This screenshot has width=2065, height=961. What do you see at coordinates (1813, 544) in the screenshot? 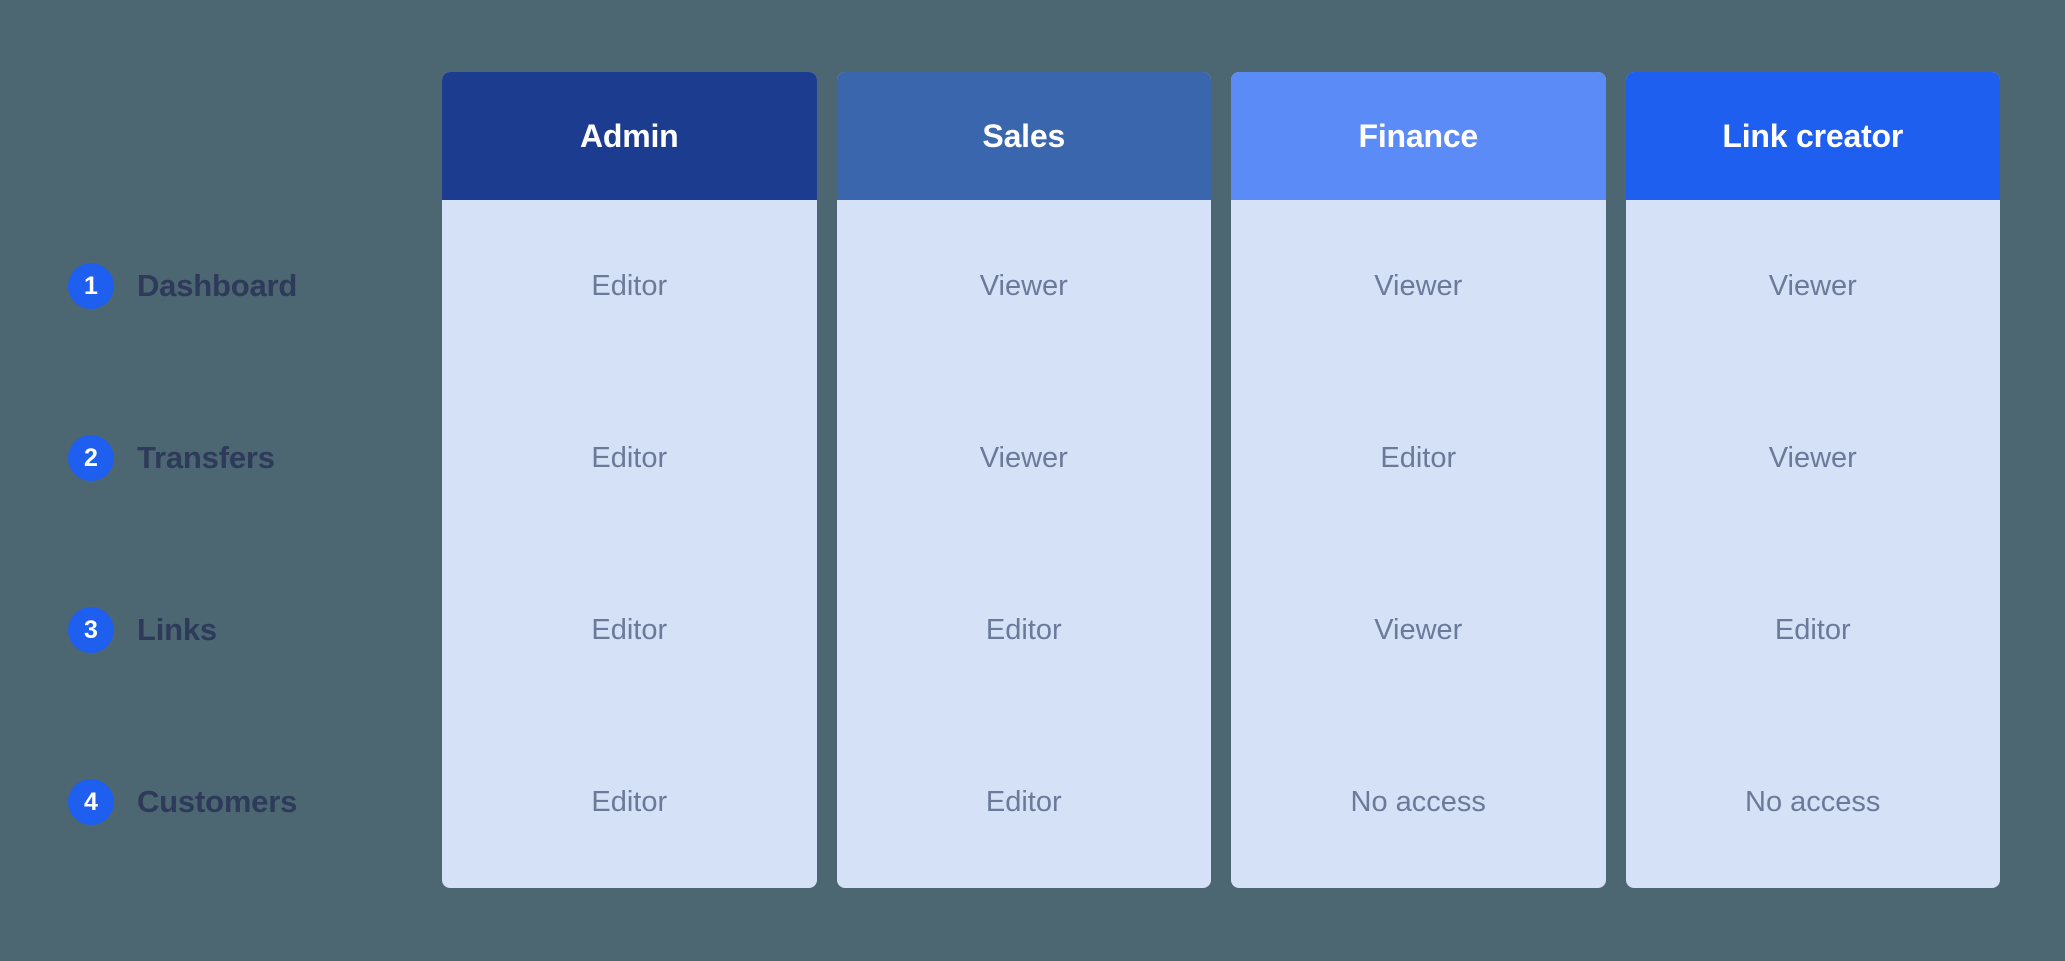
I see `column-body: Viewer Viewer Editor No access` at bounding box center [1813, 544].